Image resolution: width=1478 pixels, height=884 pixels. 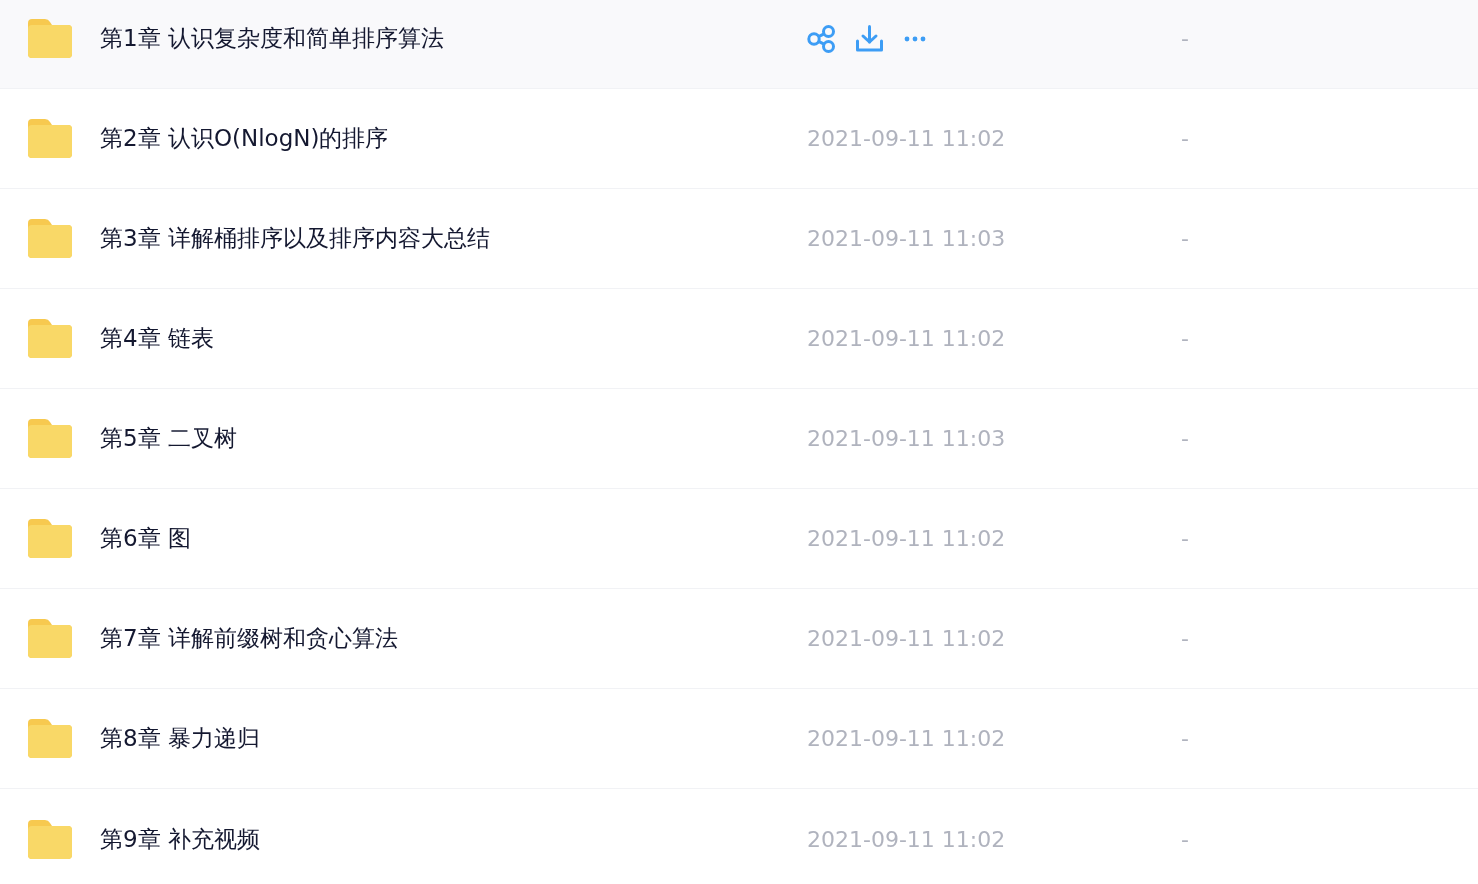 I want to click on share-icon, so click(x=821, y=38).